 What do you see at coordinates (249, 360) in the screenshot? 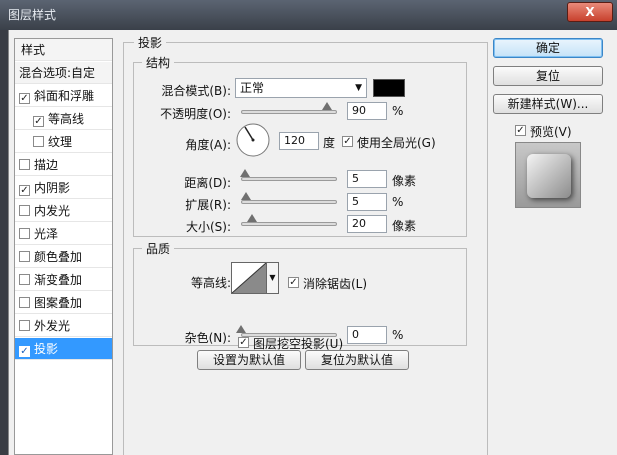
I see `set-default-button: 设置为默认值` at bounding box center [249, 360].